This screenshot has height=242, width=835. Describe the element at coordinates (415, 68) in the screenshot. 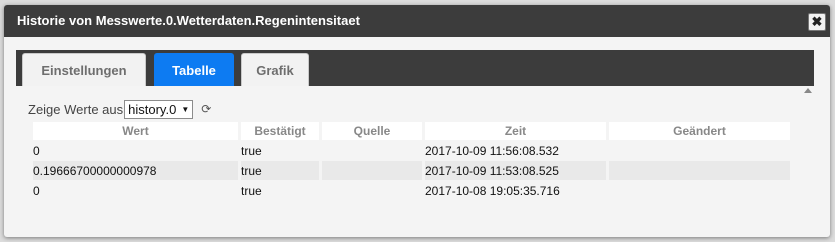

I see `tab-bar: Einstellungen Tabelle Grafik` at that location.